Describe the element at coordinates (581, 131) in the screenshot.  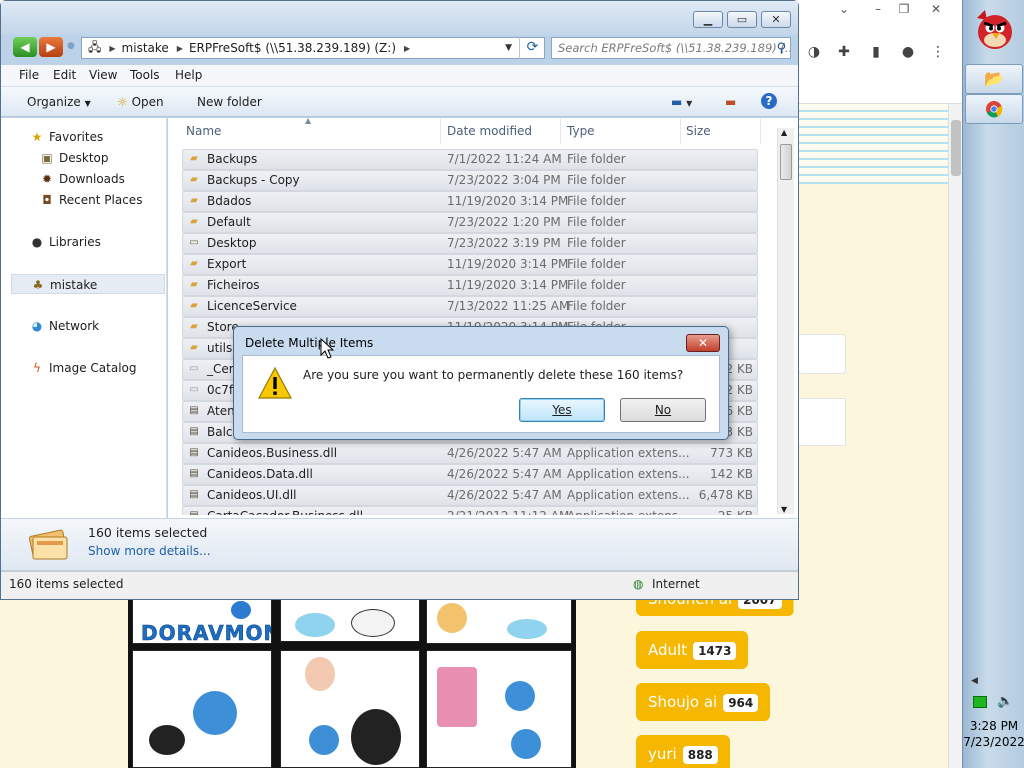
I see `column-type: Type` at that location.